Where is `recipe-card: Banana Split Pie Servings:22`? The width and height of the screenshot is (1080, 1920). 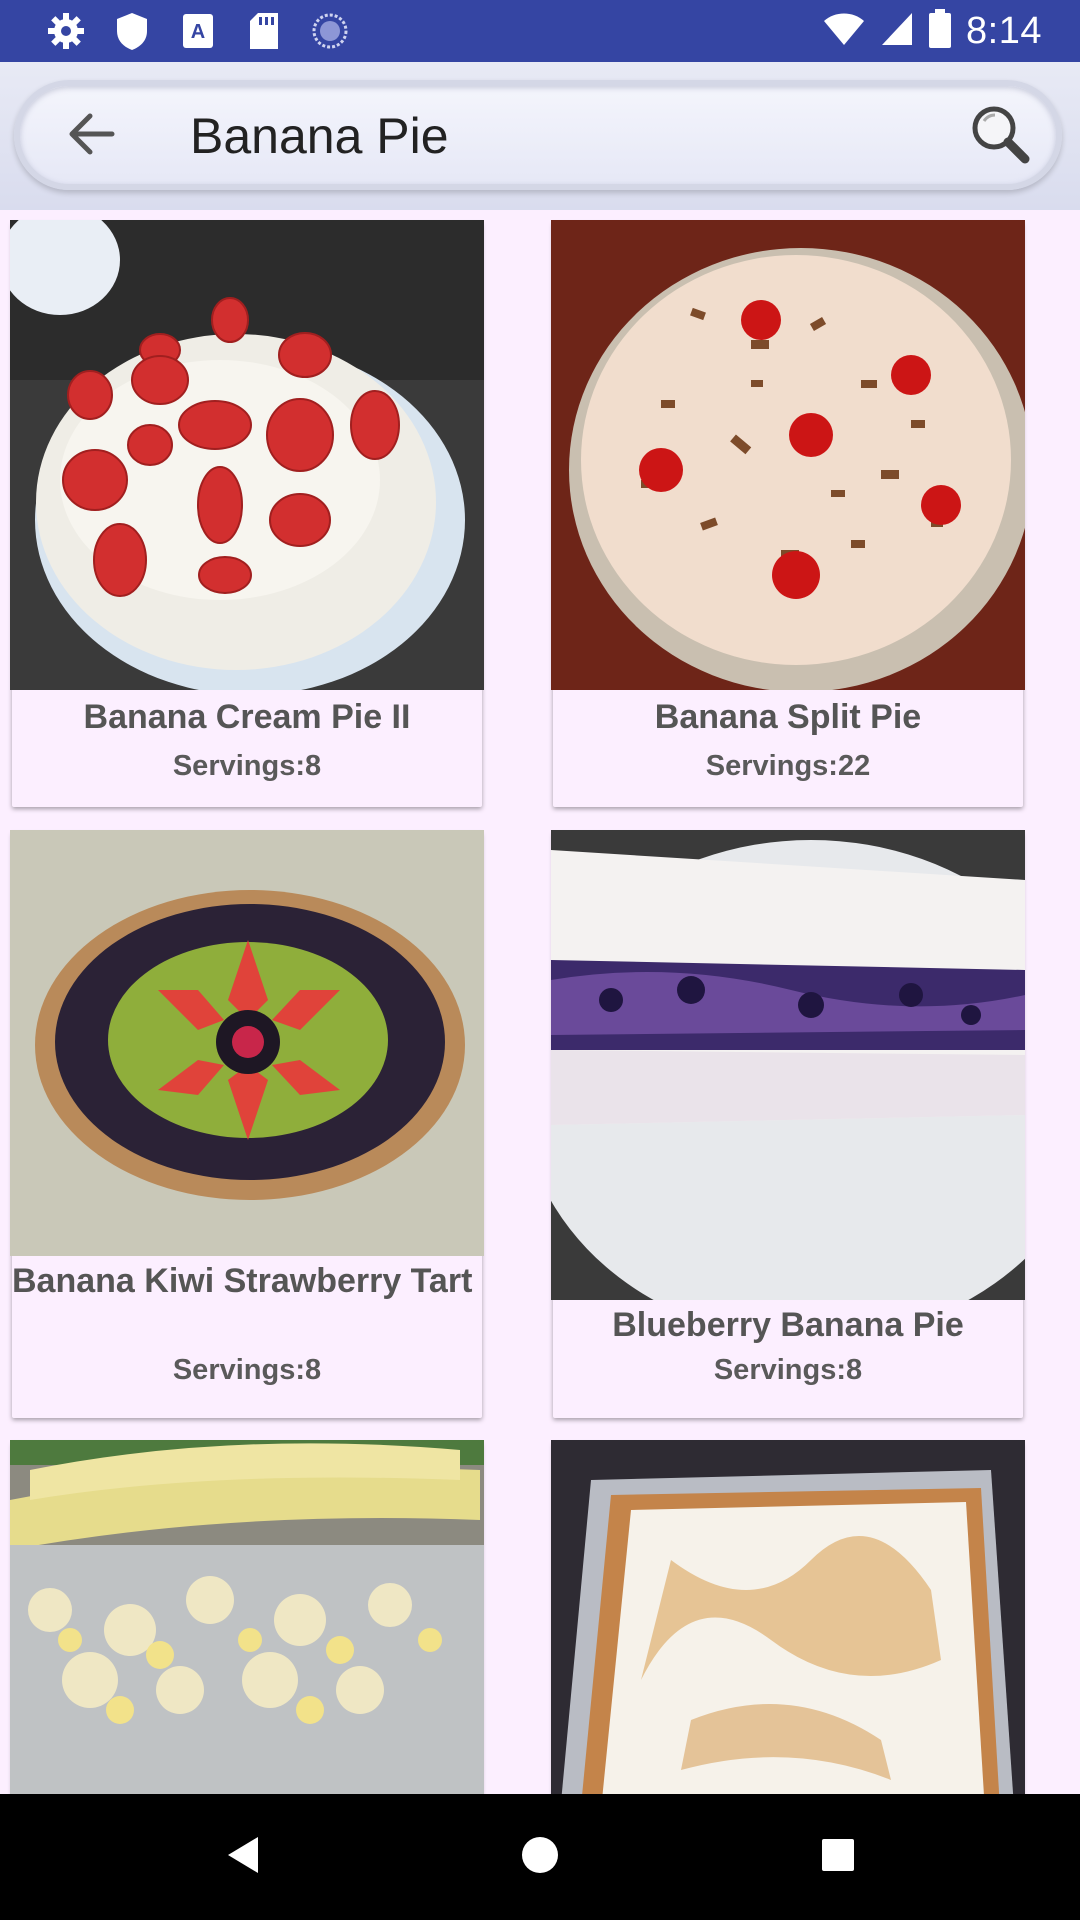
recipe-card: Banana Split Pie Servings:22 is located at coordinates (788, 513).